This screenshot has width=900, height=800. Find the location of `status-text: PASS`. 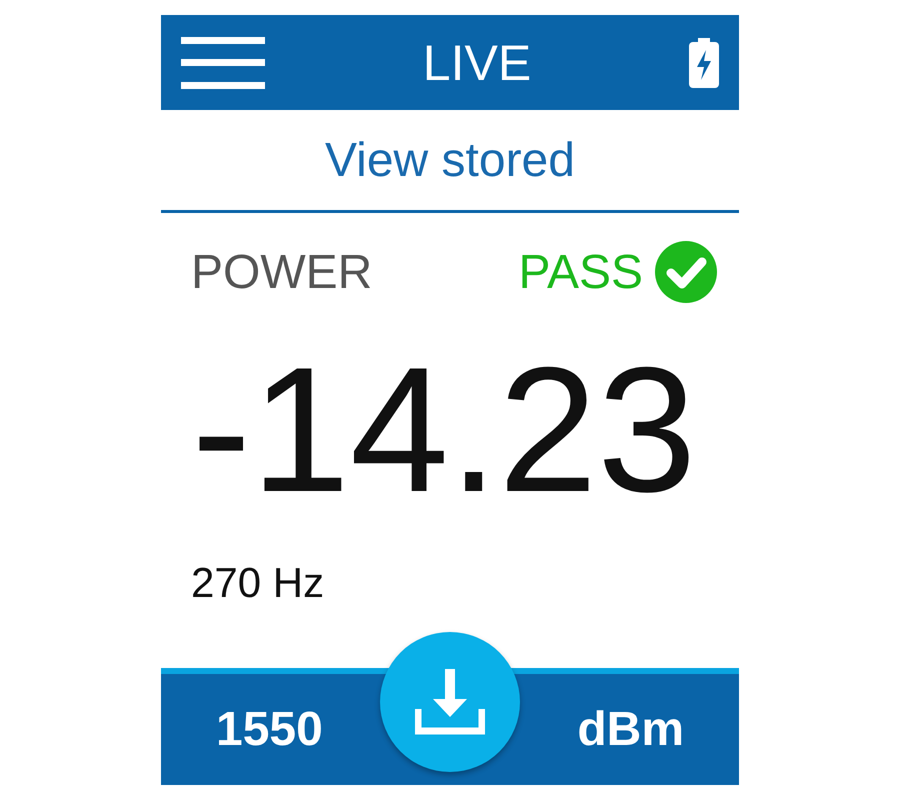

status-text: PASS is located at coordinates (580, 272).